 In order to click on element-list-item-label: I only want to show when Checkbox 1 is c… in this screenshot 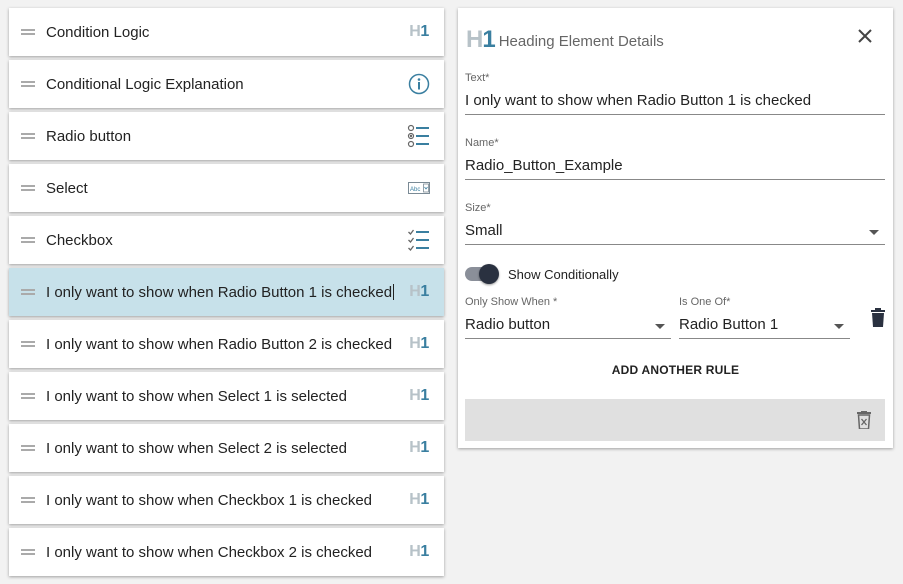, I will do `click(209, 500)`.